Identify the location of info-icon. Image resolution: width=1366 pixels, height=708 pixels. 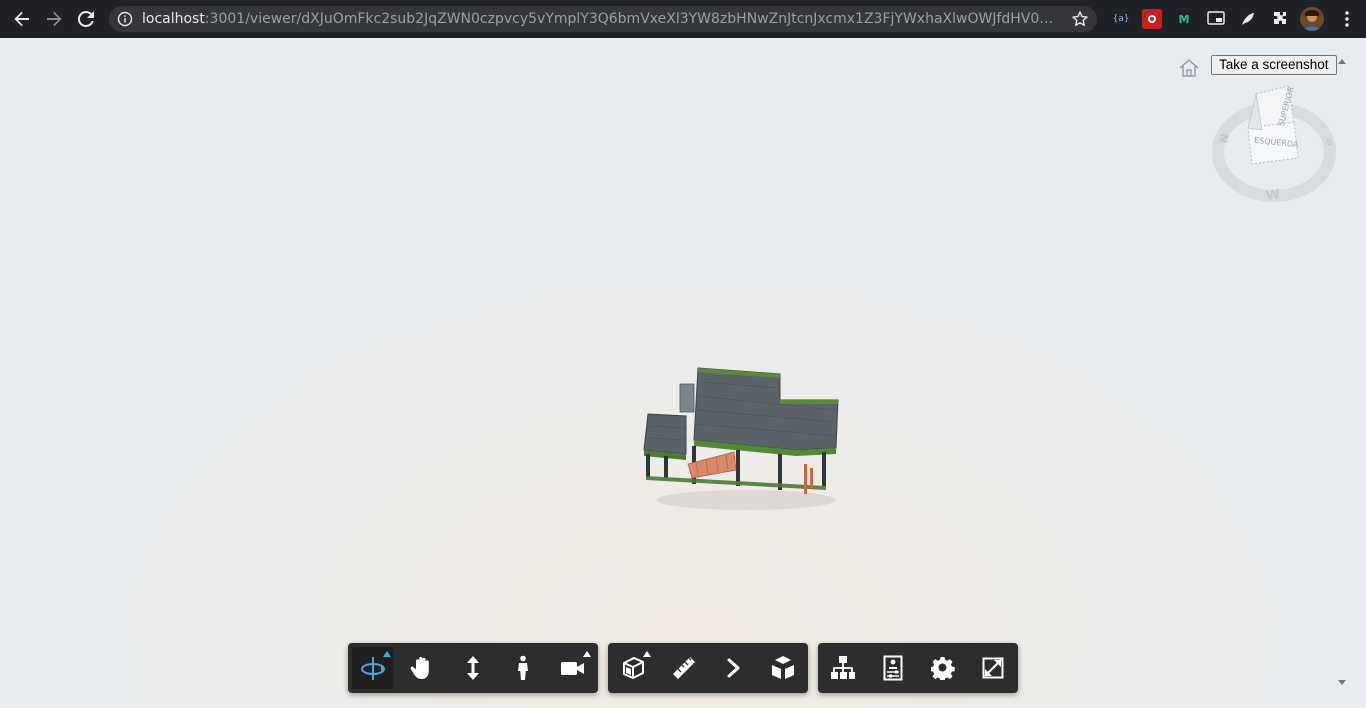
(125, 19).